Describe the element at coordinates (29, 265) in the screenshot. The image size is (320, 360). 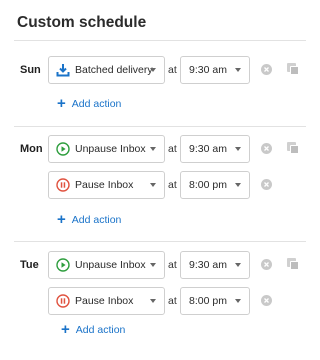
I see `day-label-tue: Tue` at that location.